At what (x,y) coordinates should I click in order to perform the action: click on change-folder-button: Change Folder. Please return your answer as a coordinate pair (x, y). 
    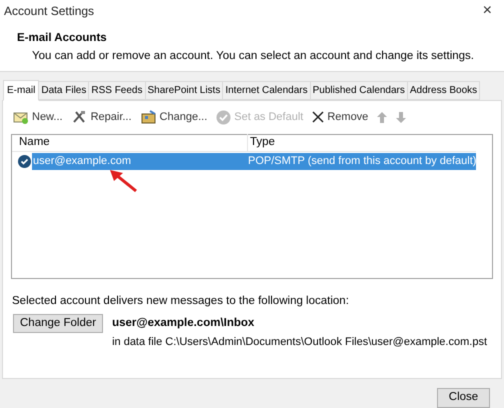
    Looking at the image, I should click on (58, 324).